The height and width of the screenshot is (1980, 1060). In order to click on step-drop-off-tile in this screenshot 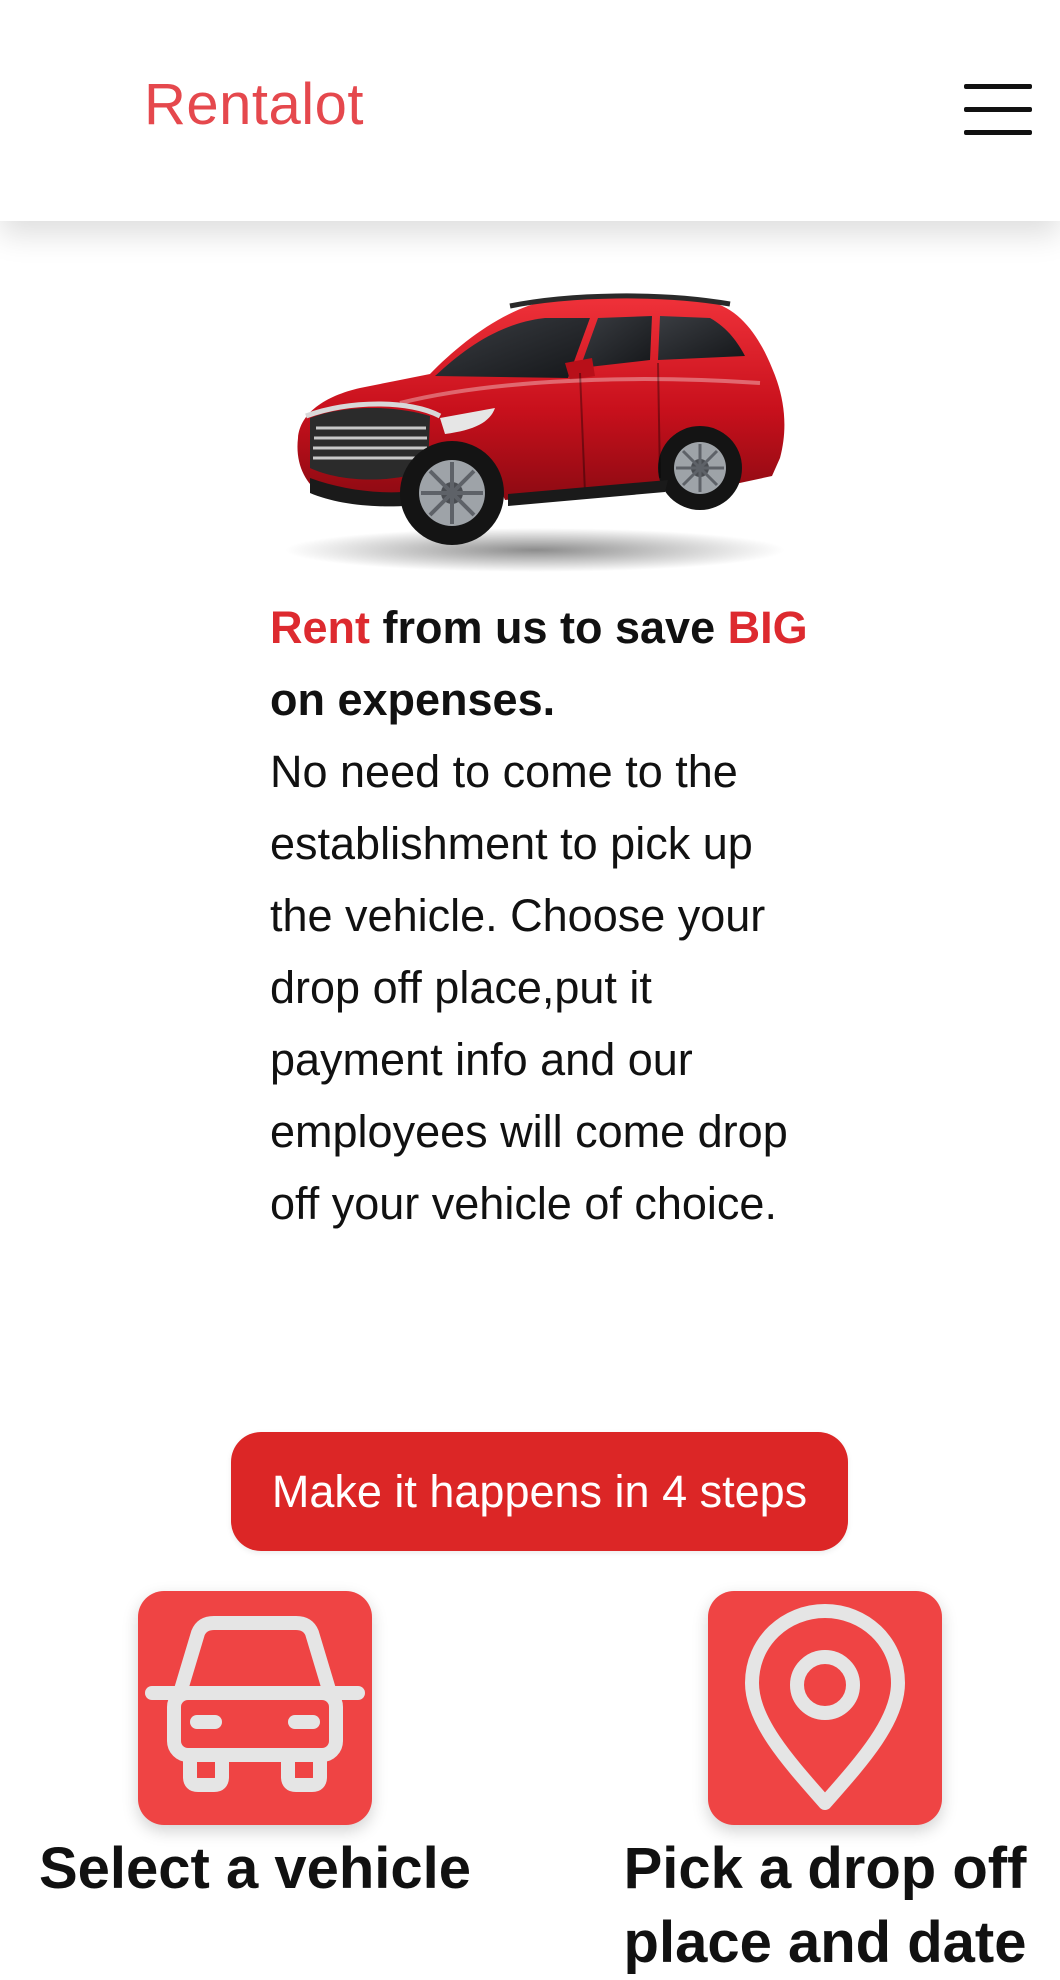, I will do `click(825, 1708)`.